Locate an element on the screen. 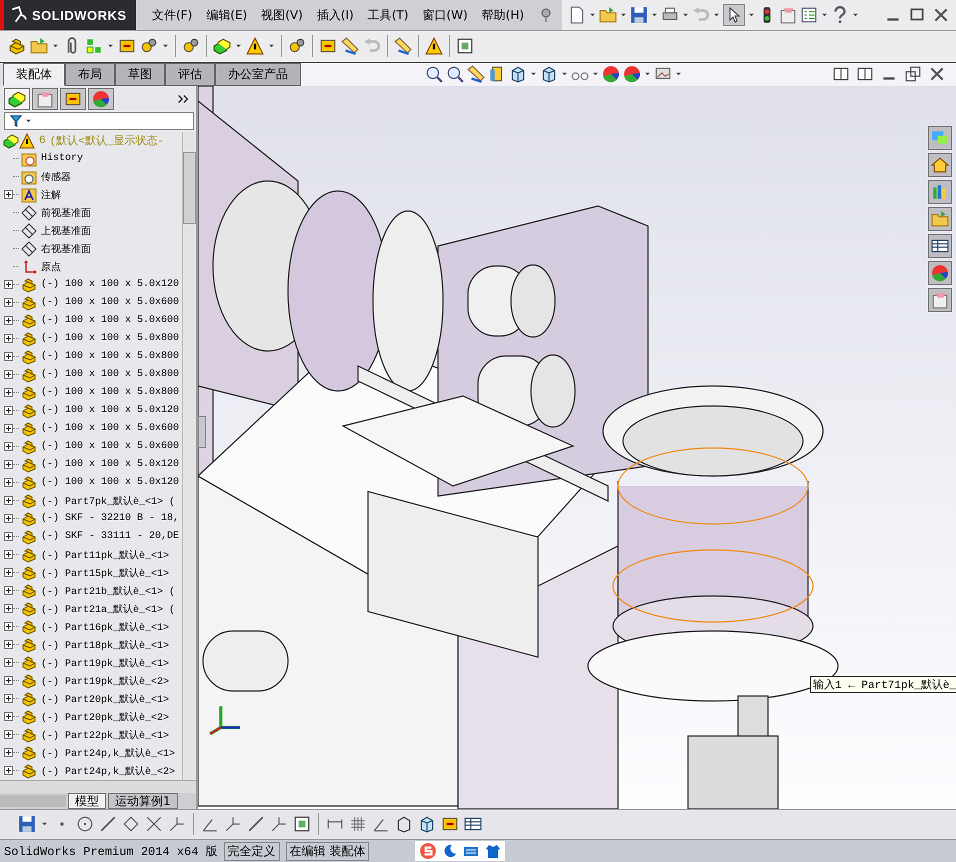  assembly-icon is located at coordinates (11, 140).